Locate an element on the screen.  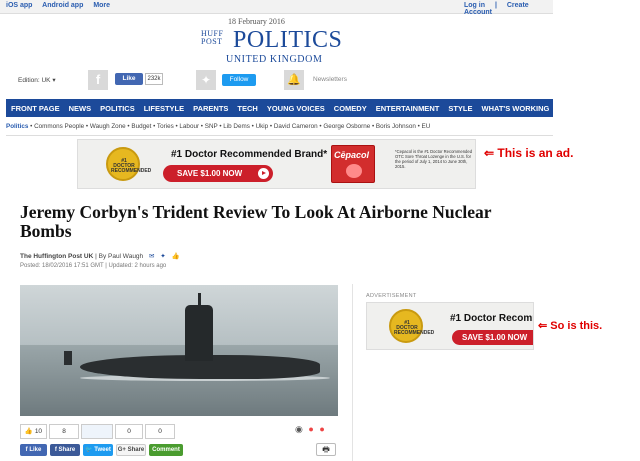
account-links: Log in | Create Account is located at coordinates (508, 9).